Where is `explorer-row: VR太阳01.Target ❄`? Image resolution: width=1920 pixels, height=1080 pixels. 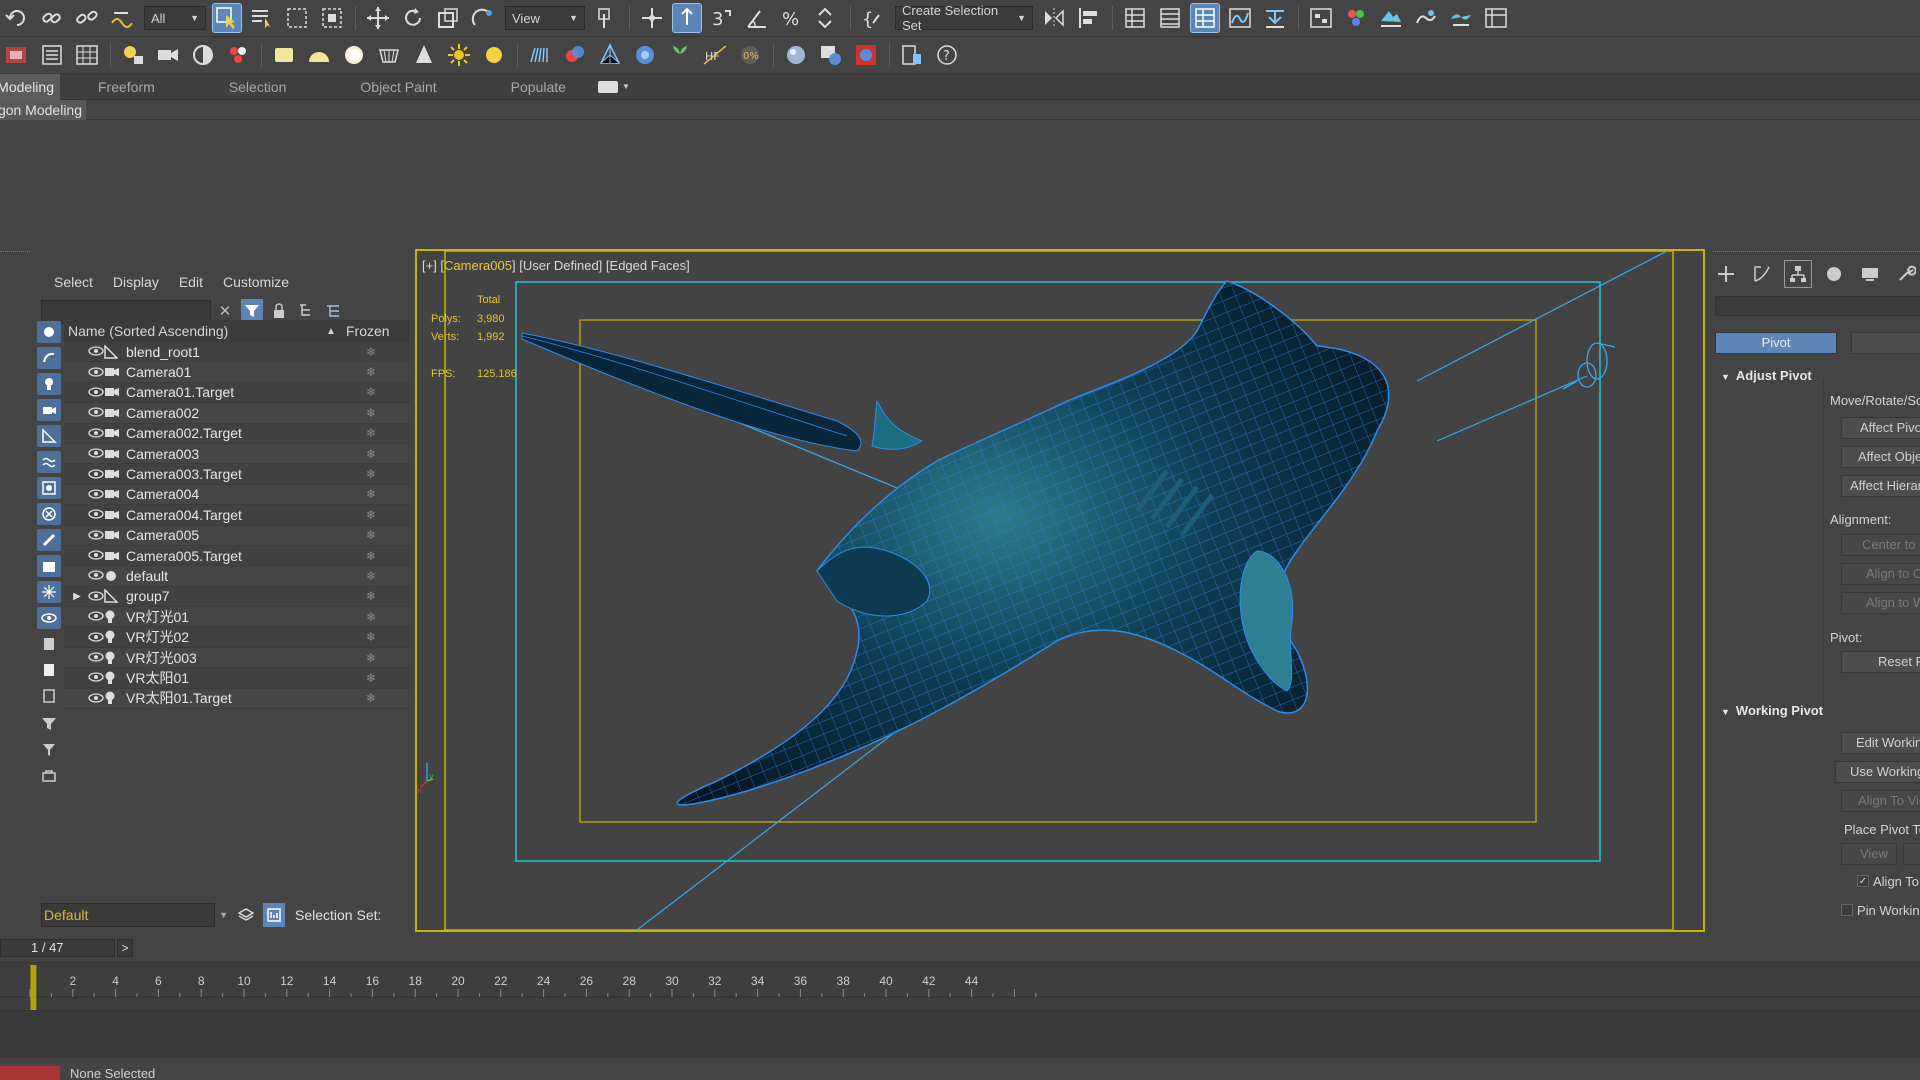
explorer-row: VR太阳01.Target ❄ is located at coordinates (237, 699).